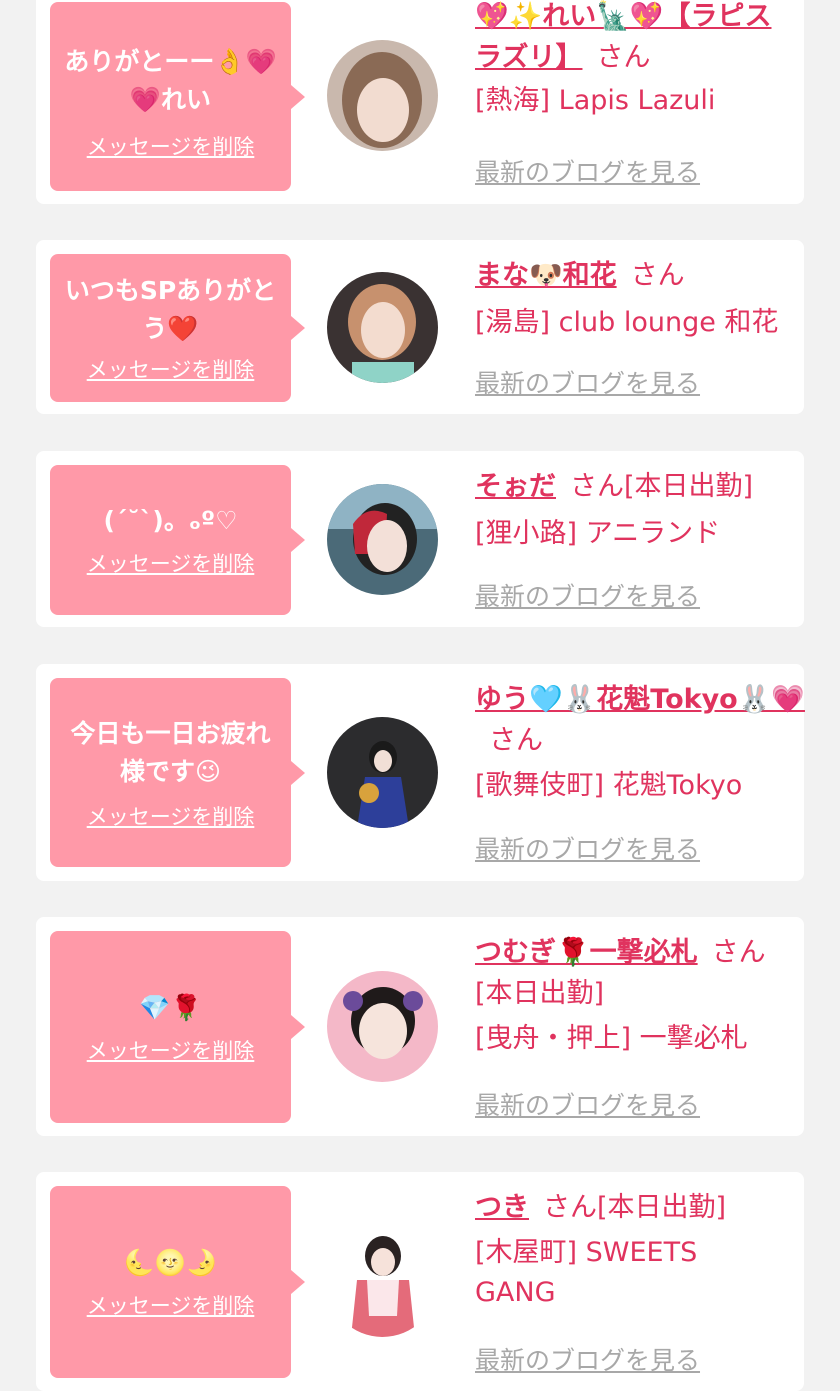 The height and width of the screenshot is (1391, 840). I want to click on shop-label: [熱海] Lapis Lazuli, so click(595, 100).